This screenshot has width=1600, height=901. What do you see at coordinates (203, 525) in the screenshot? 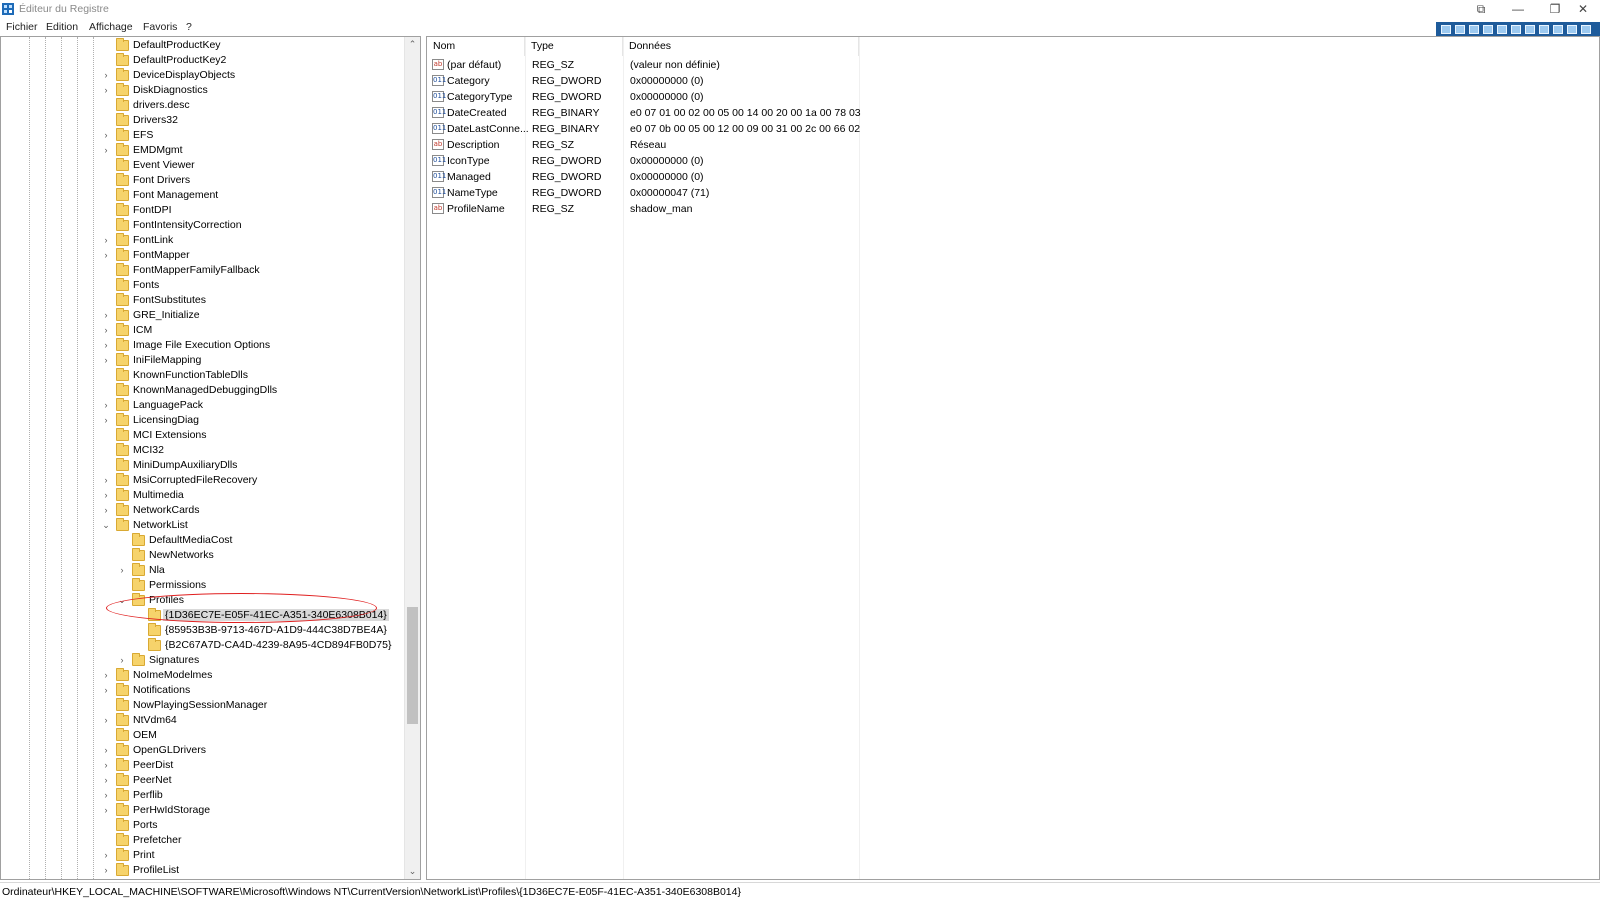
I see `tree-item: ⌄ NetworkList` at bounding box center [203, 525].